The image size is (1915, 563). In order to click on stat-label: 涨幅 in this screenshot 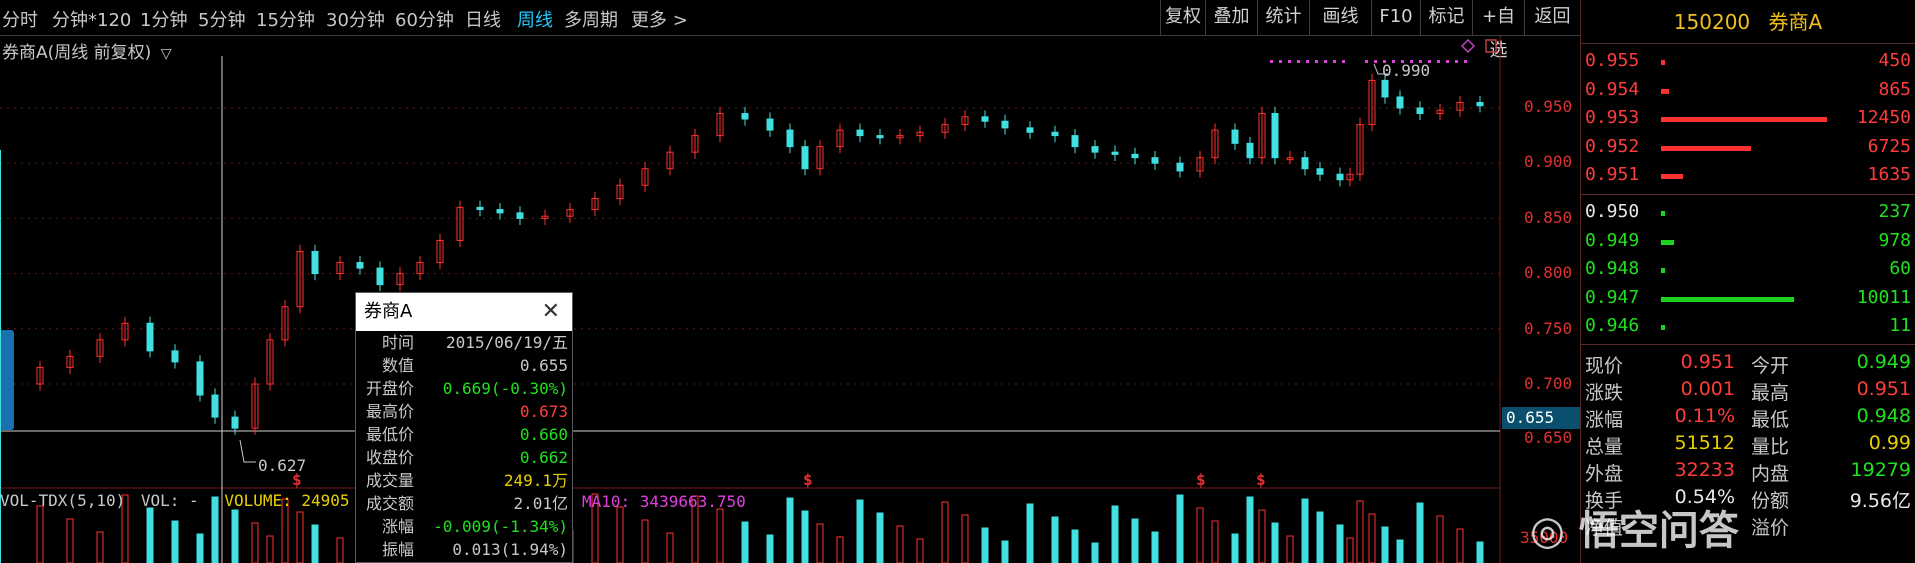, I will do `click(1604, 420)`.